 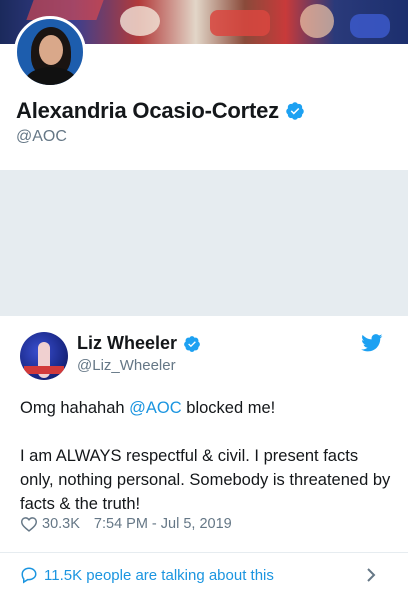 What do you see at coordinates (159, 575) in the screenshot?
I see `talking-label: 11.5K people are talking about this` at bounding box center [159, 575].